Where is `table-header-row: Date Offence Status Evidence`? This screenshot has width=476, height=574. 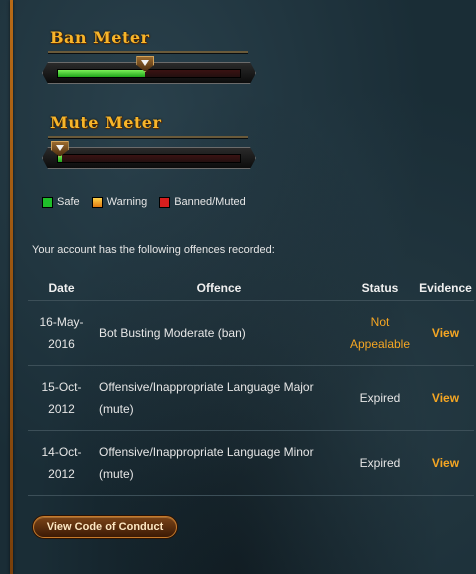
table-header-row: Date Offence Status Evidence is located at coordinates (251, 288).